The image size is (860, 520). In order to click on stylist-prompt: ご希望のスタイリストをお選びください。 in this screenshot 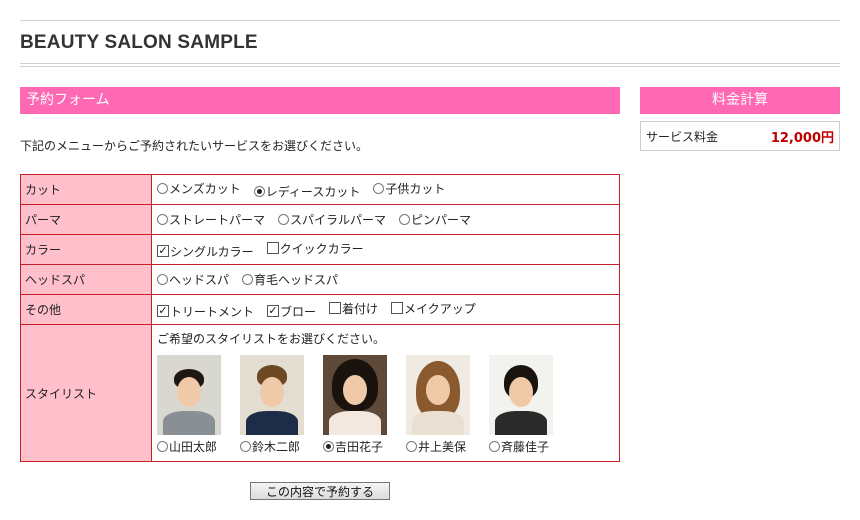, I will do `click(271, 338)`.